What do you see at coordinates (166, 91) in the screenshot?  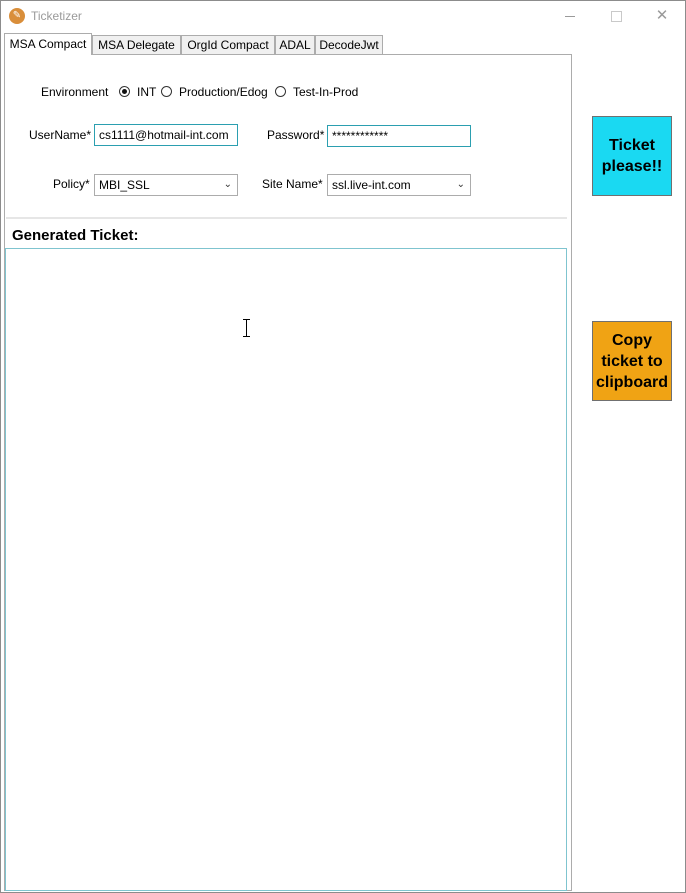 I see `radio-production-edog` at bounding box center [166, 91].